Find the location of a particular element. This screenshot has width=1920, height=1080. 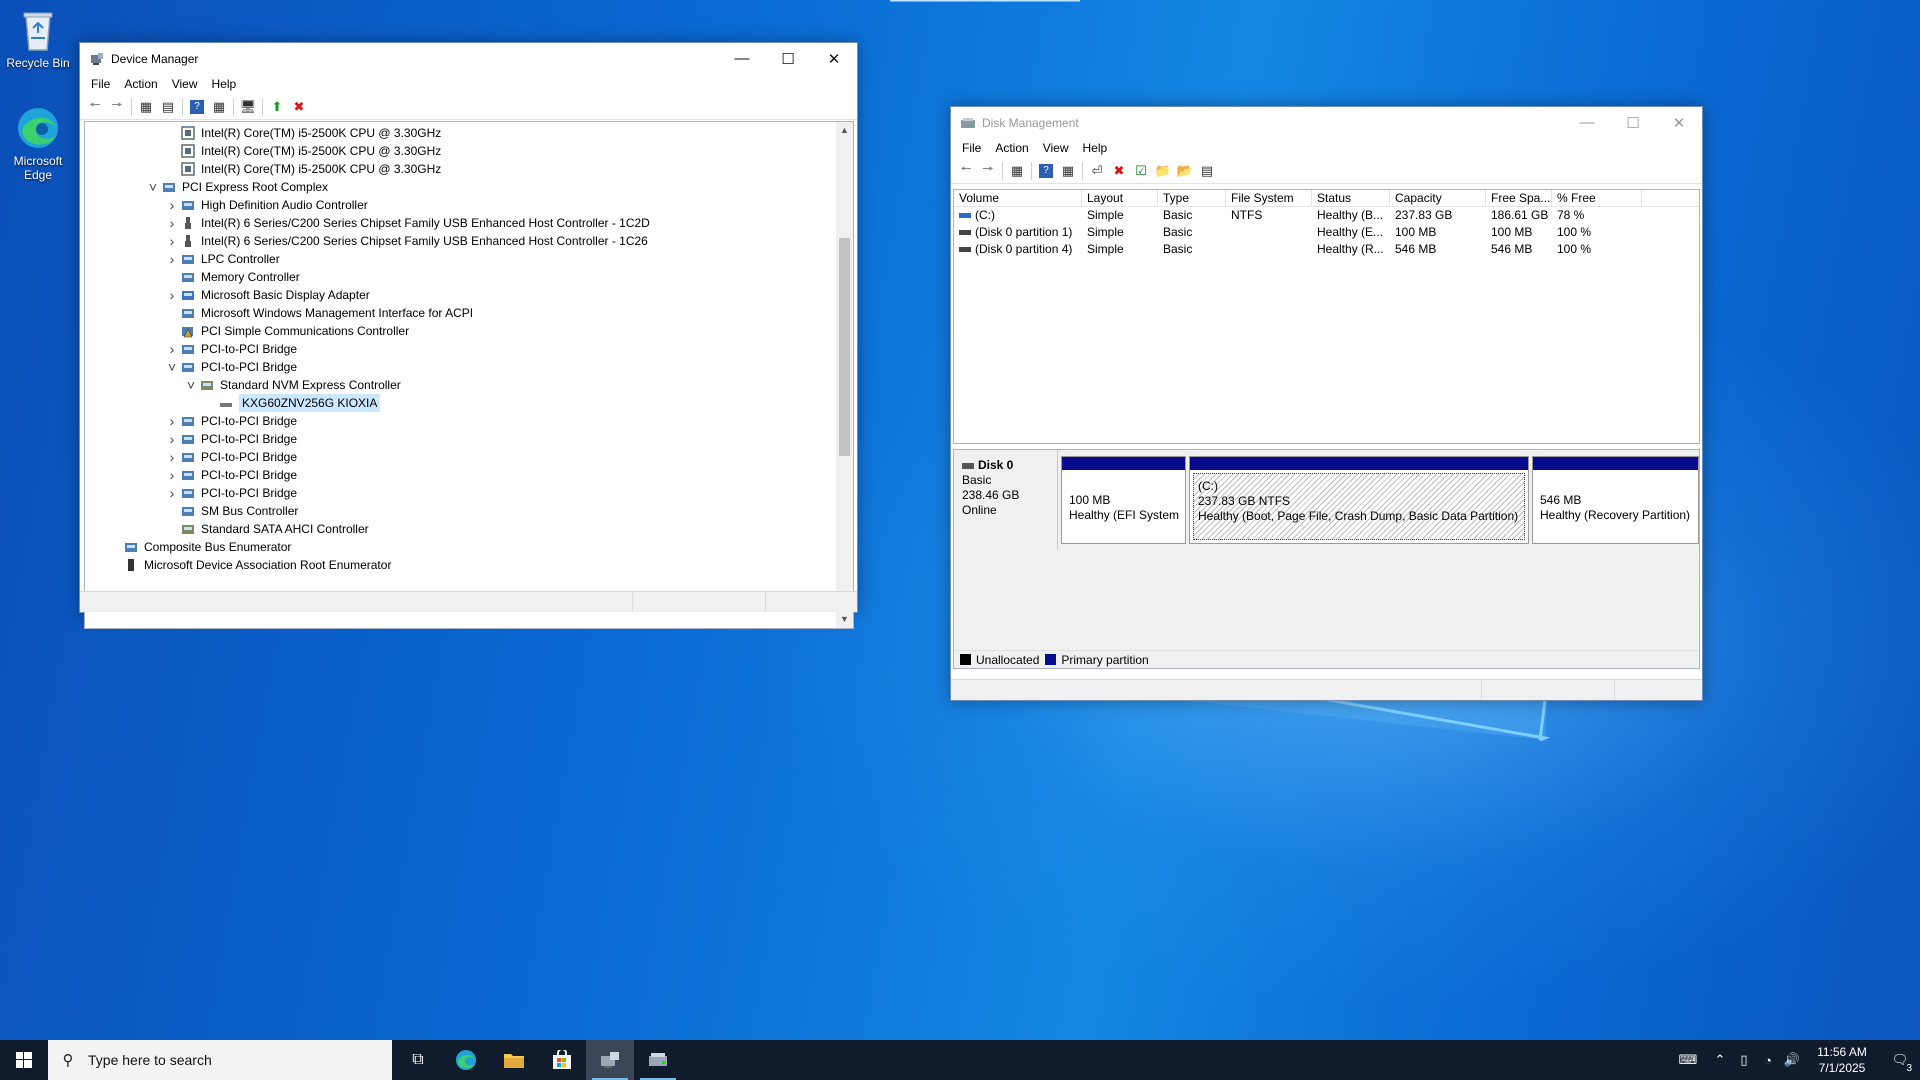

scan-hardware-changes-icon: 🖥 is located at coordinates (248, 107).